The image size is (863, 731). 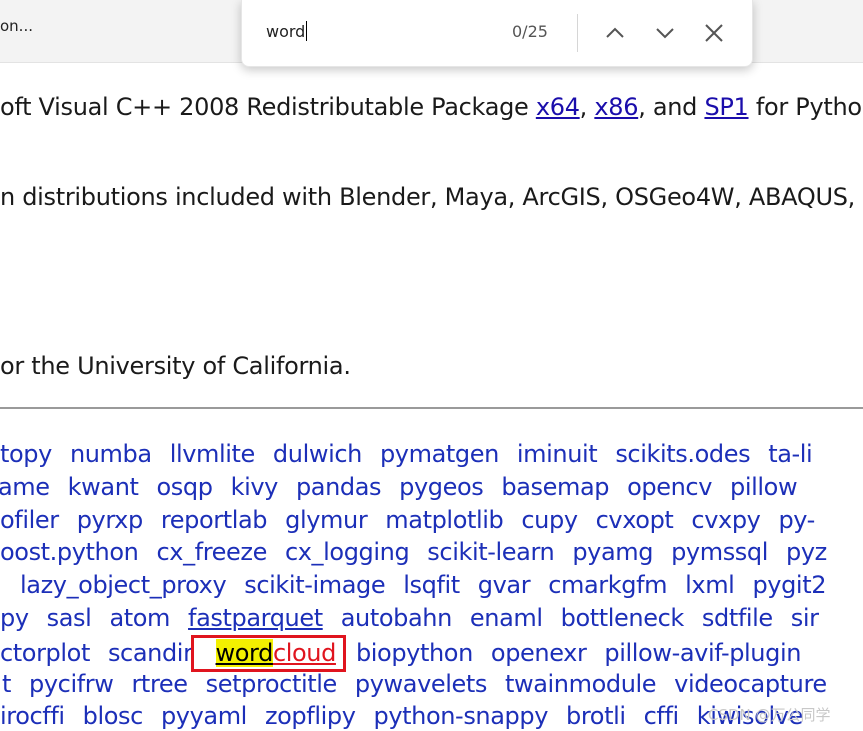 I want to click on package-link-lxml: lxml, so click(x=710, y=585).